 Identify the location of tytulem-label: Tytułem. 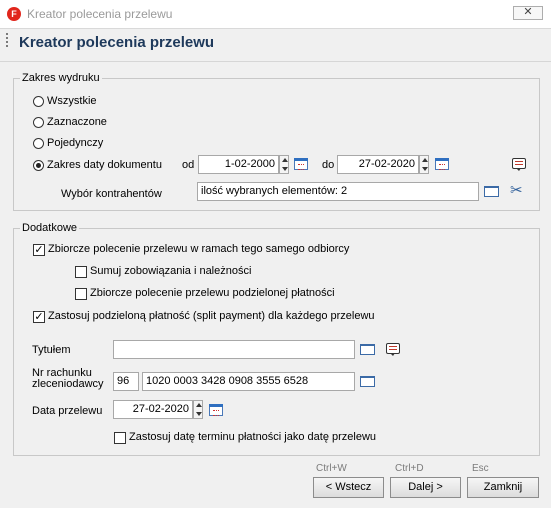
(51, 350).